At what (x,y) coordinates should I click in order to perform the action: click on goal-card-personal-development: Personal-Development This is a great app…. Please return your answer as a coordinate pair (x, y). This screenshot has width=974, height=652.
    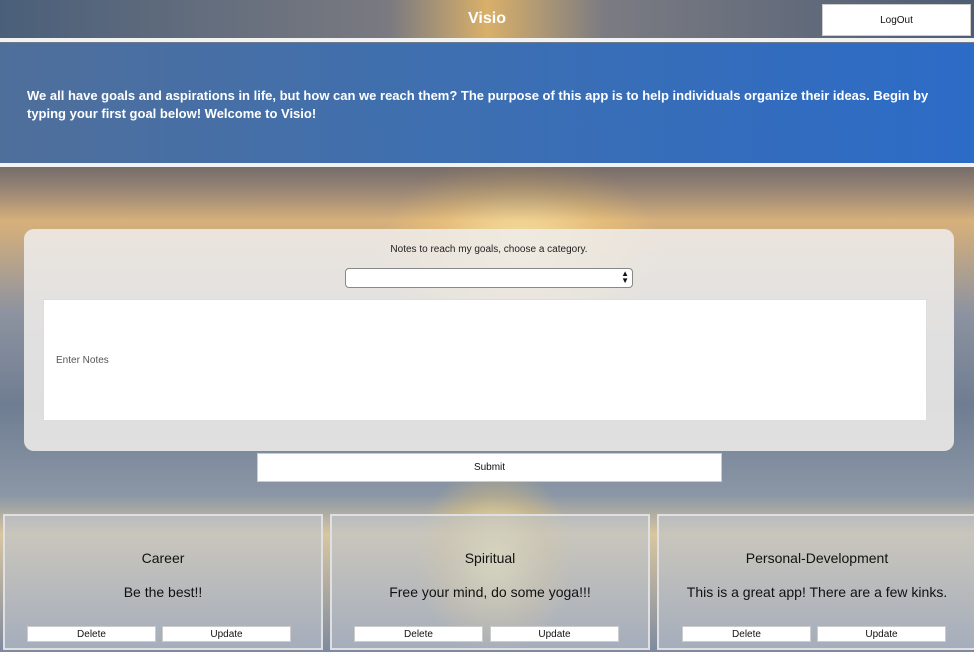
    Looking at the image, I should click on (815, 582).